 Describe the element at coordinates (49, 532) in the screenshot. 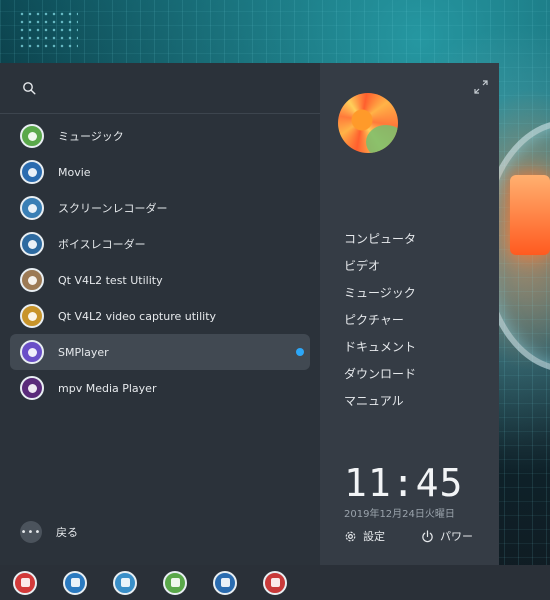

I see `back-row: ••• 戻る` at that location.